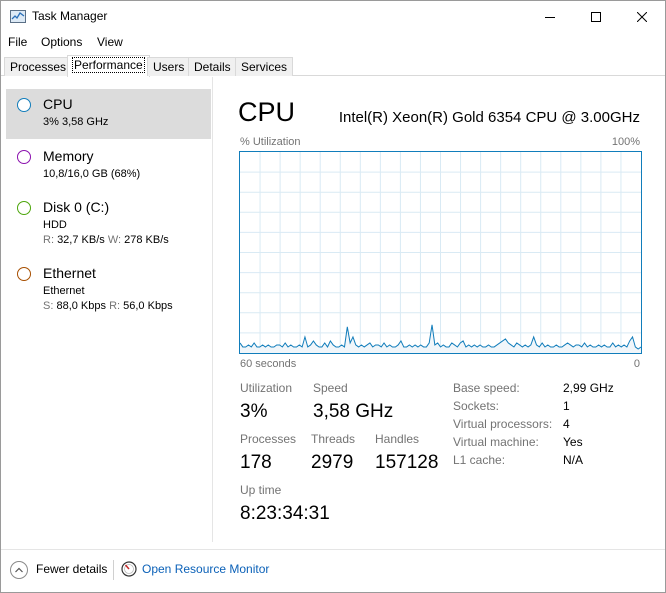 This screenshot has width=666, height=593. Describe the element at coordinates (114, 240) in the screenshot. I see `write-label: W:` at that location.